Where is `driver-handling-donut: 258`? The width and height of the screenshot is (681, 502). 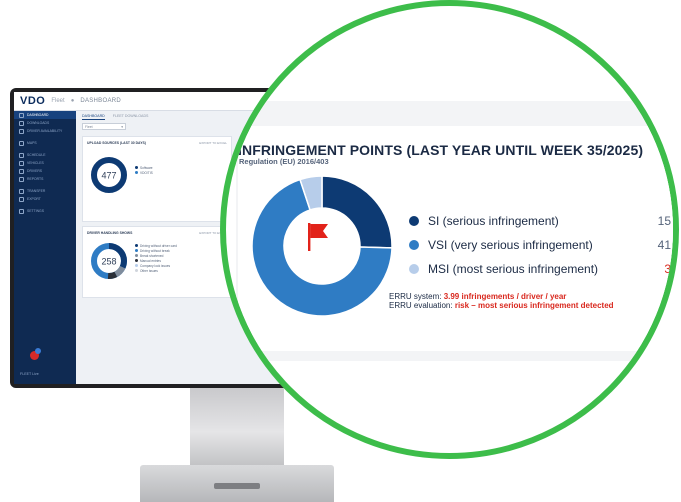 driver-handling-donut: 258 is located at coordinates (109, 261).